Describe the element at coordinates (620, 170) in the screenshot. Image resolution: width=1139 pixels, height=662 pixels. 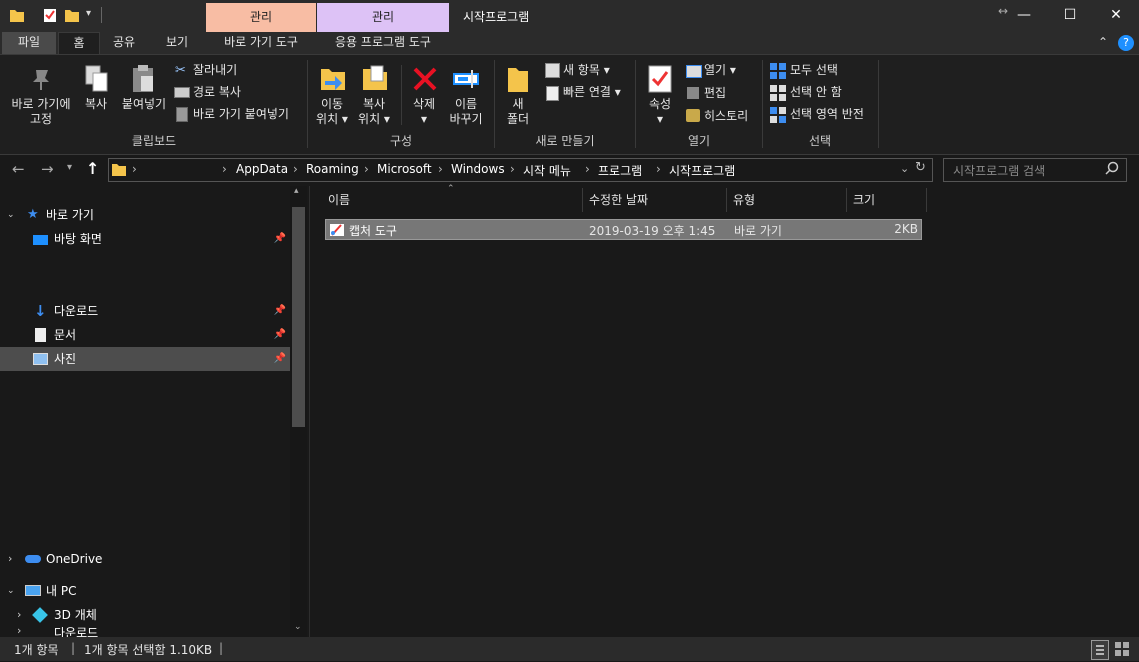
I see `breadcrumb-programs: 프로그램` at that location.